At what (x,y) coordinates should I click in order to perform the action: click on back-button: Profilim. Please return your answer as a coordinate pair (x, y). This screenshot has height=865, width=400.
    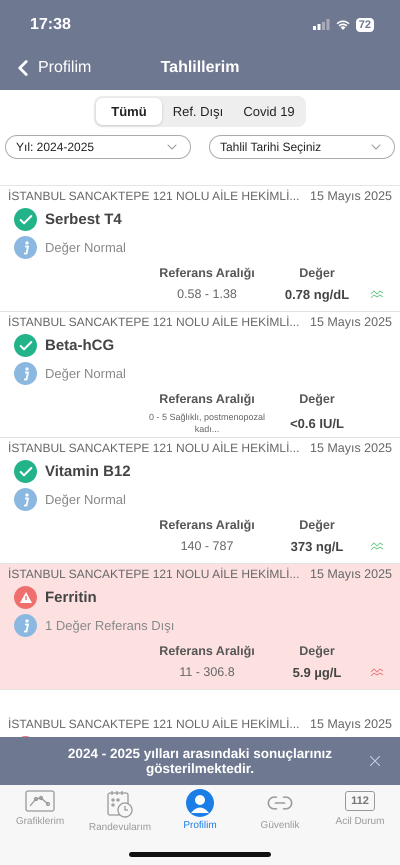
    Looking at the image, I should click on (51, 67).